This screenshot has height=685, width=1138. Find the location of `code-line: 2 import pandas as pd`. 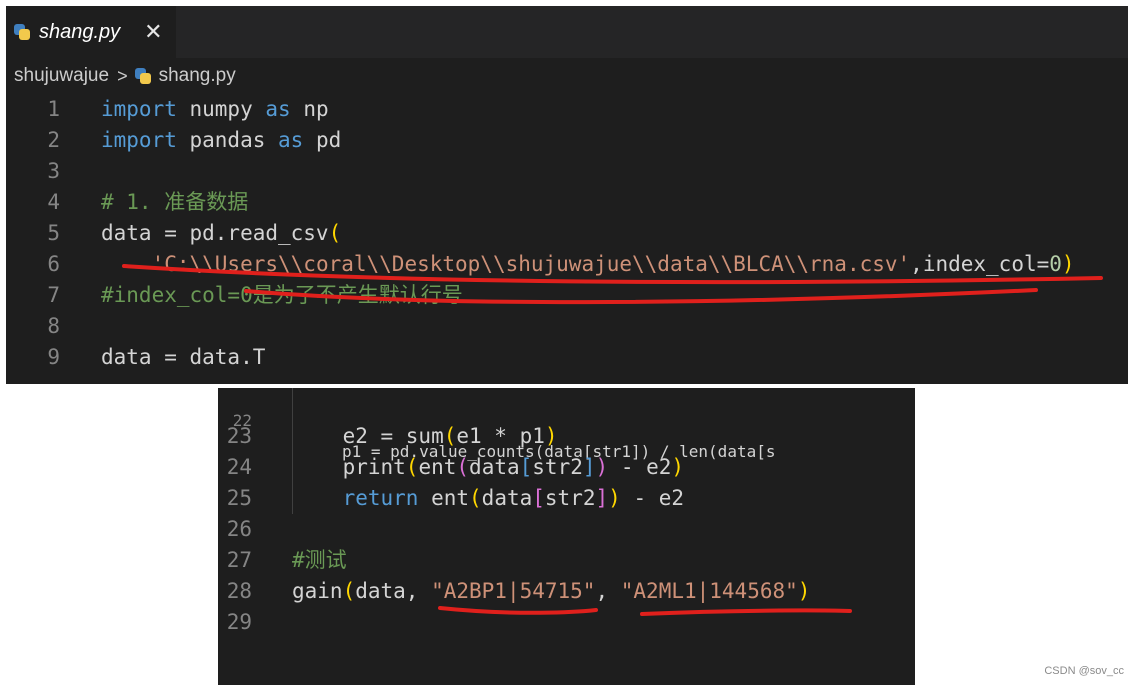

code-line: 2 import pandas as pd is located at coordinates (567, 140).